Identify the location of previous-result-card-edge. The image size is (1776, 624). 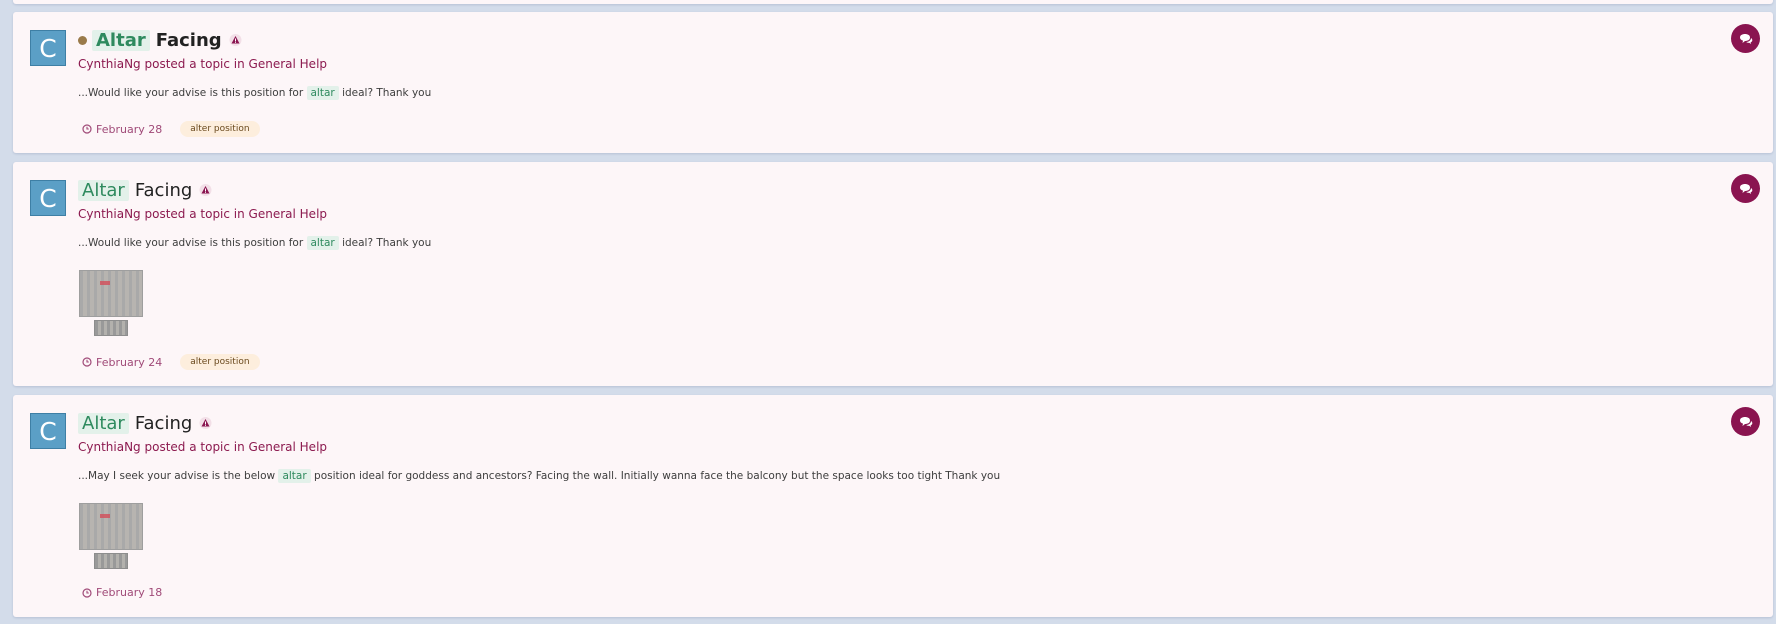
(893, 2).